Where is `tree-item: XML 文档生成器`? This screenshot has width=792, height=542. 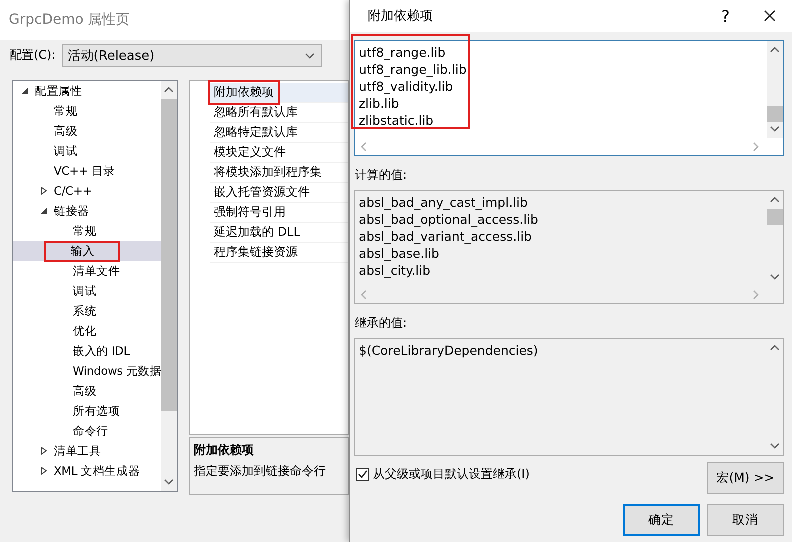
tree-item: XML 文档生成器 is located at coordinates (87, 471).